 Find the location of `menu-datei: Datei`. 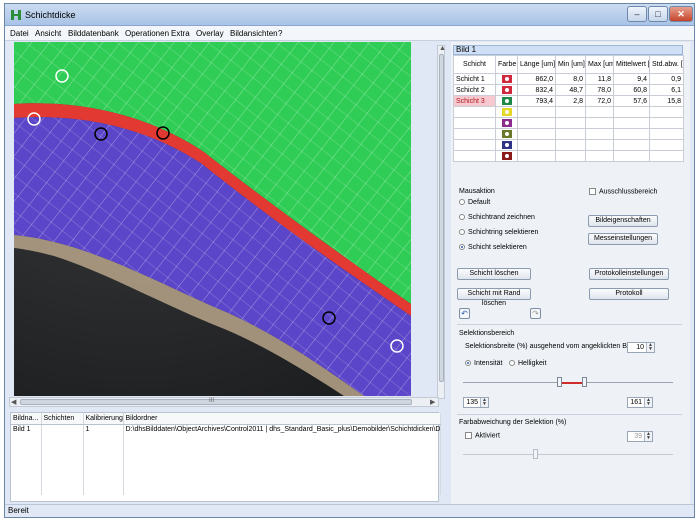

menu-datei: Datei is located at coordinates (19, 33).